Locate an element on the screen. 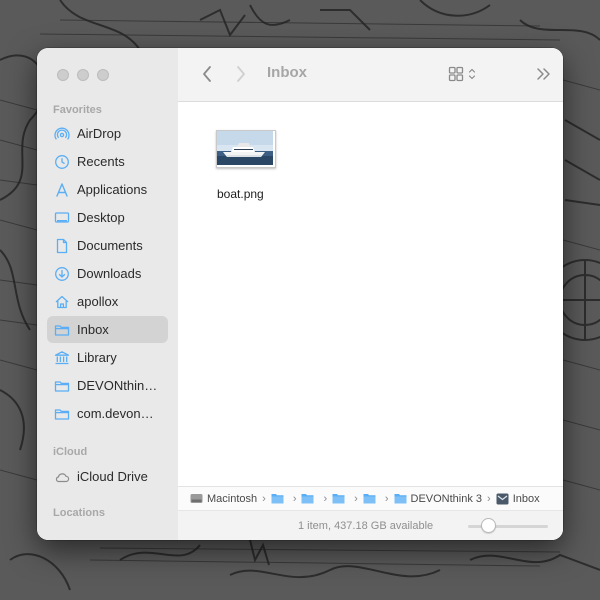  sidebar-item-label: iCloud Drive is located at coordinates (112, 476).